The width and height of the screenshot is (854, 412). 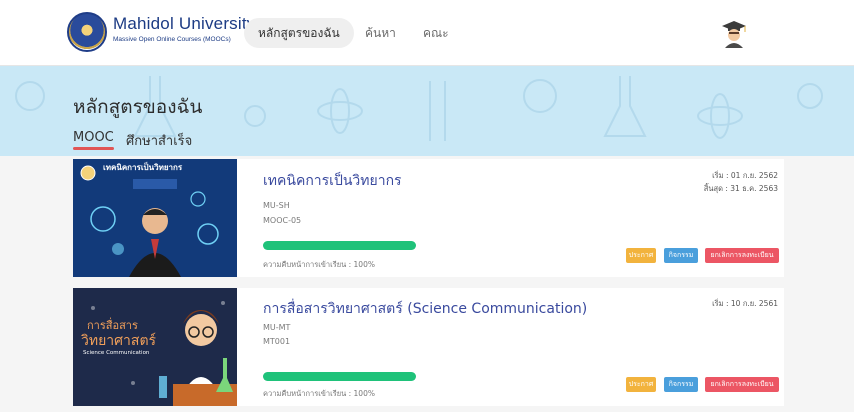 I want to click on course-thumbnail: เทคนิคการเป็นวิทยากร, so click(x=155, y=218).